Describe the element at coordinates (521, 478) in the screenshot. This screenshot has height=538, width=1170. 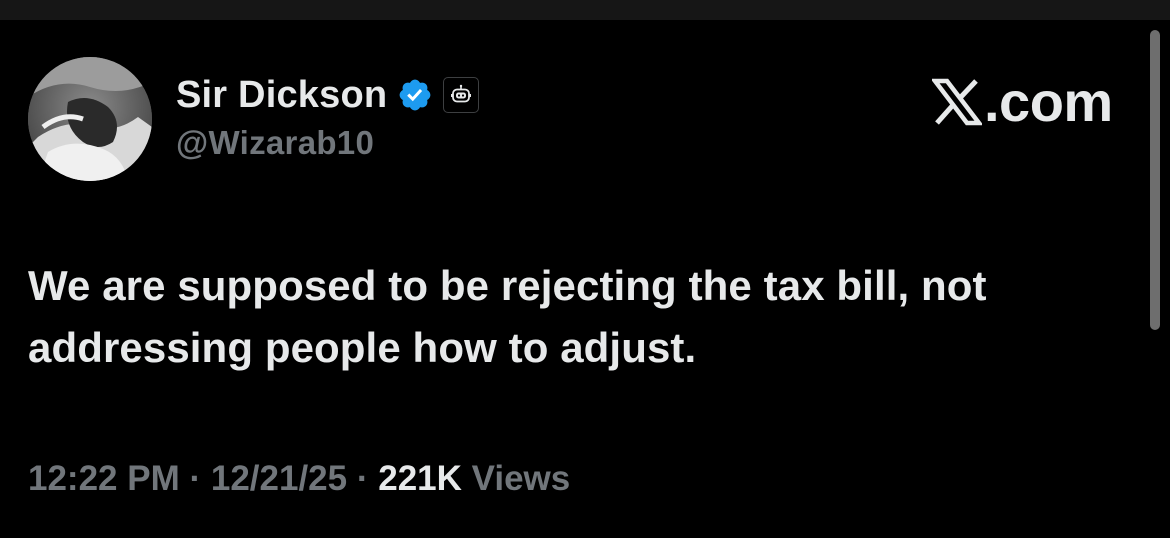
I see `views-label: Views` at that location.